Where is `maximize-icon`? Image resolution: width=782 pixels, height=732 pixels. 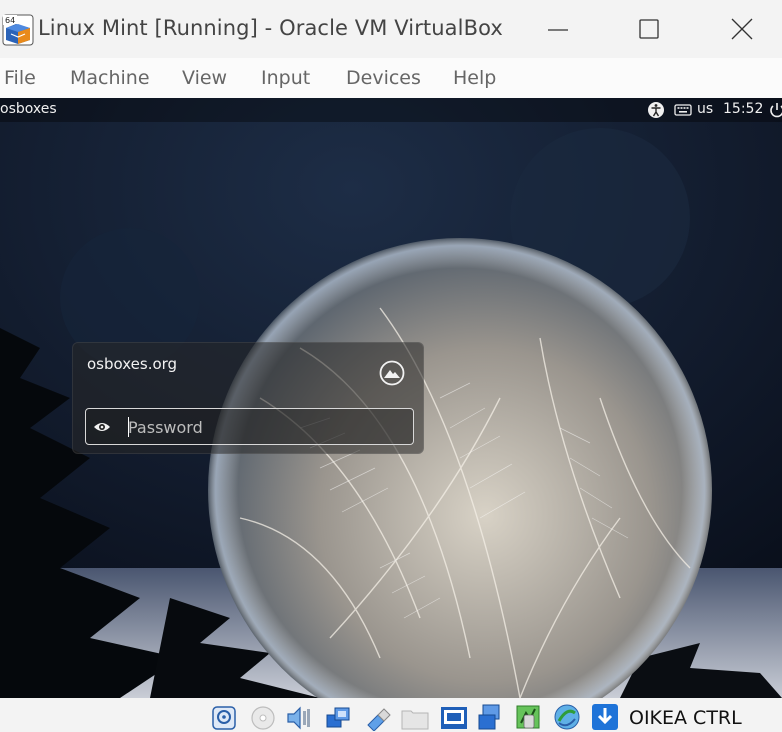 maximize-icon is located at coordinates (649, 29).